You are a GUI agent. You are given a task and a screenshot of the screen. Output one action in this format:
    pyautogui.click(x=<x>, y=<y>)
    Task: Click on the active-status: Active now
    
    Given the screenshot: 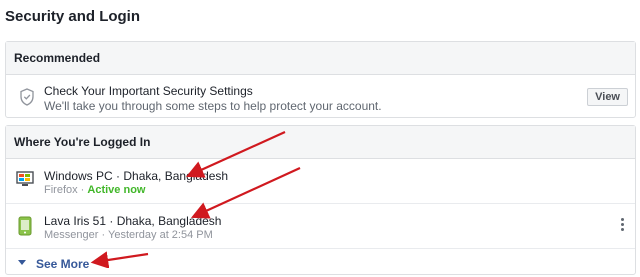 What is the action you would take?
    pyautogui.click(x=116, y=190)
    